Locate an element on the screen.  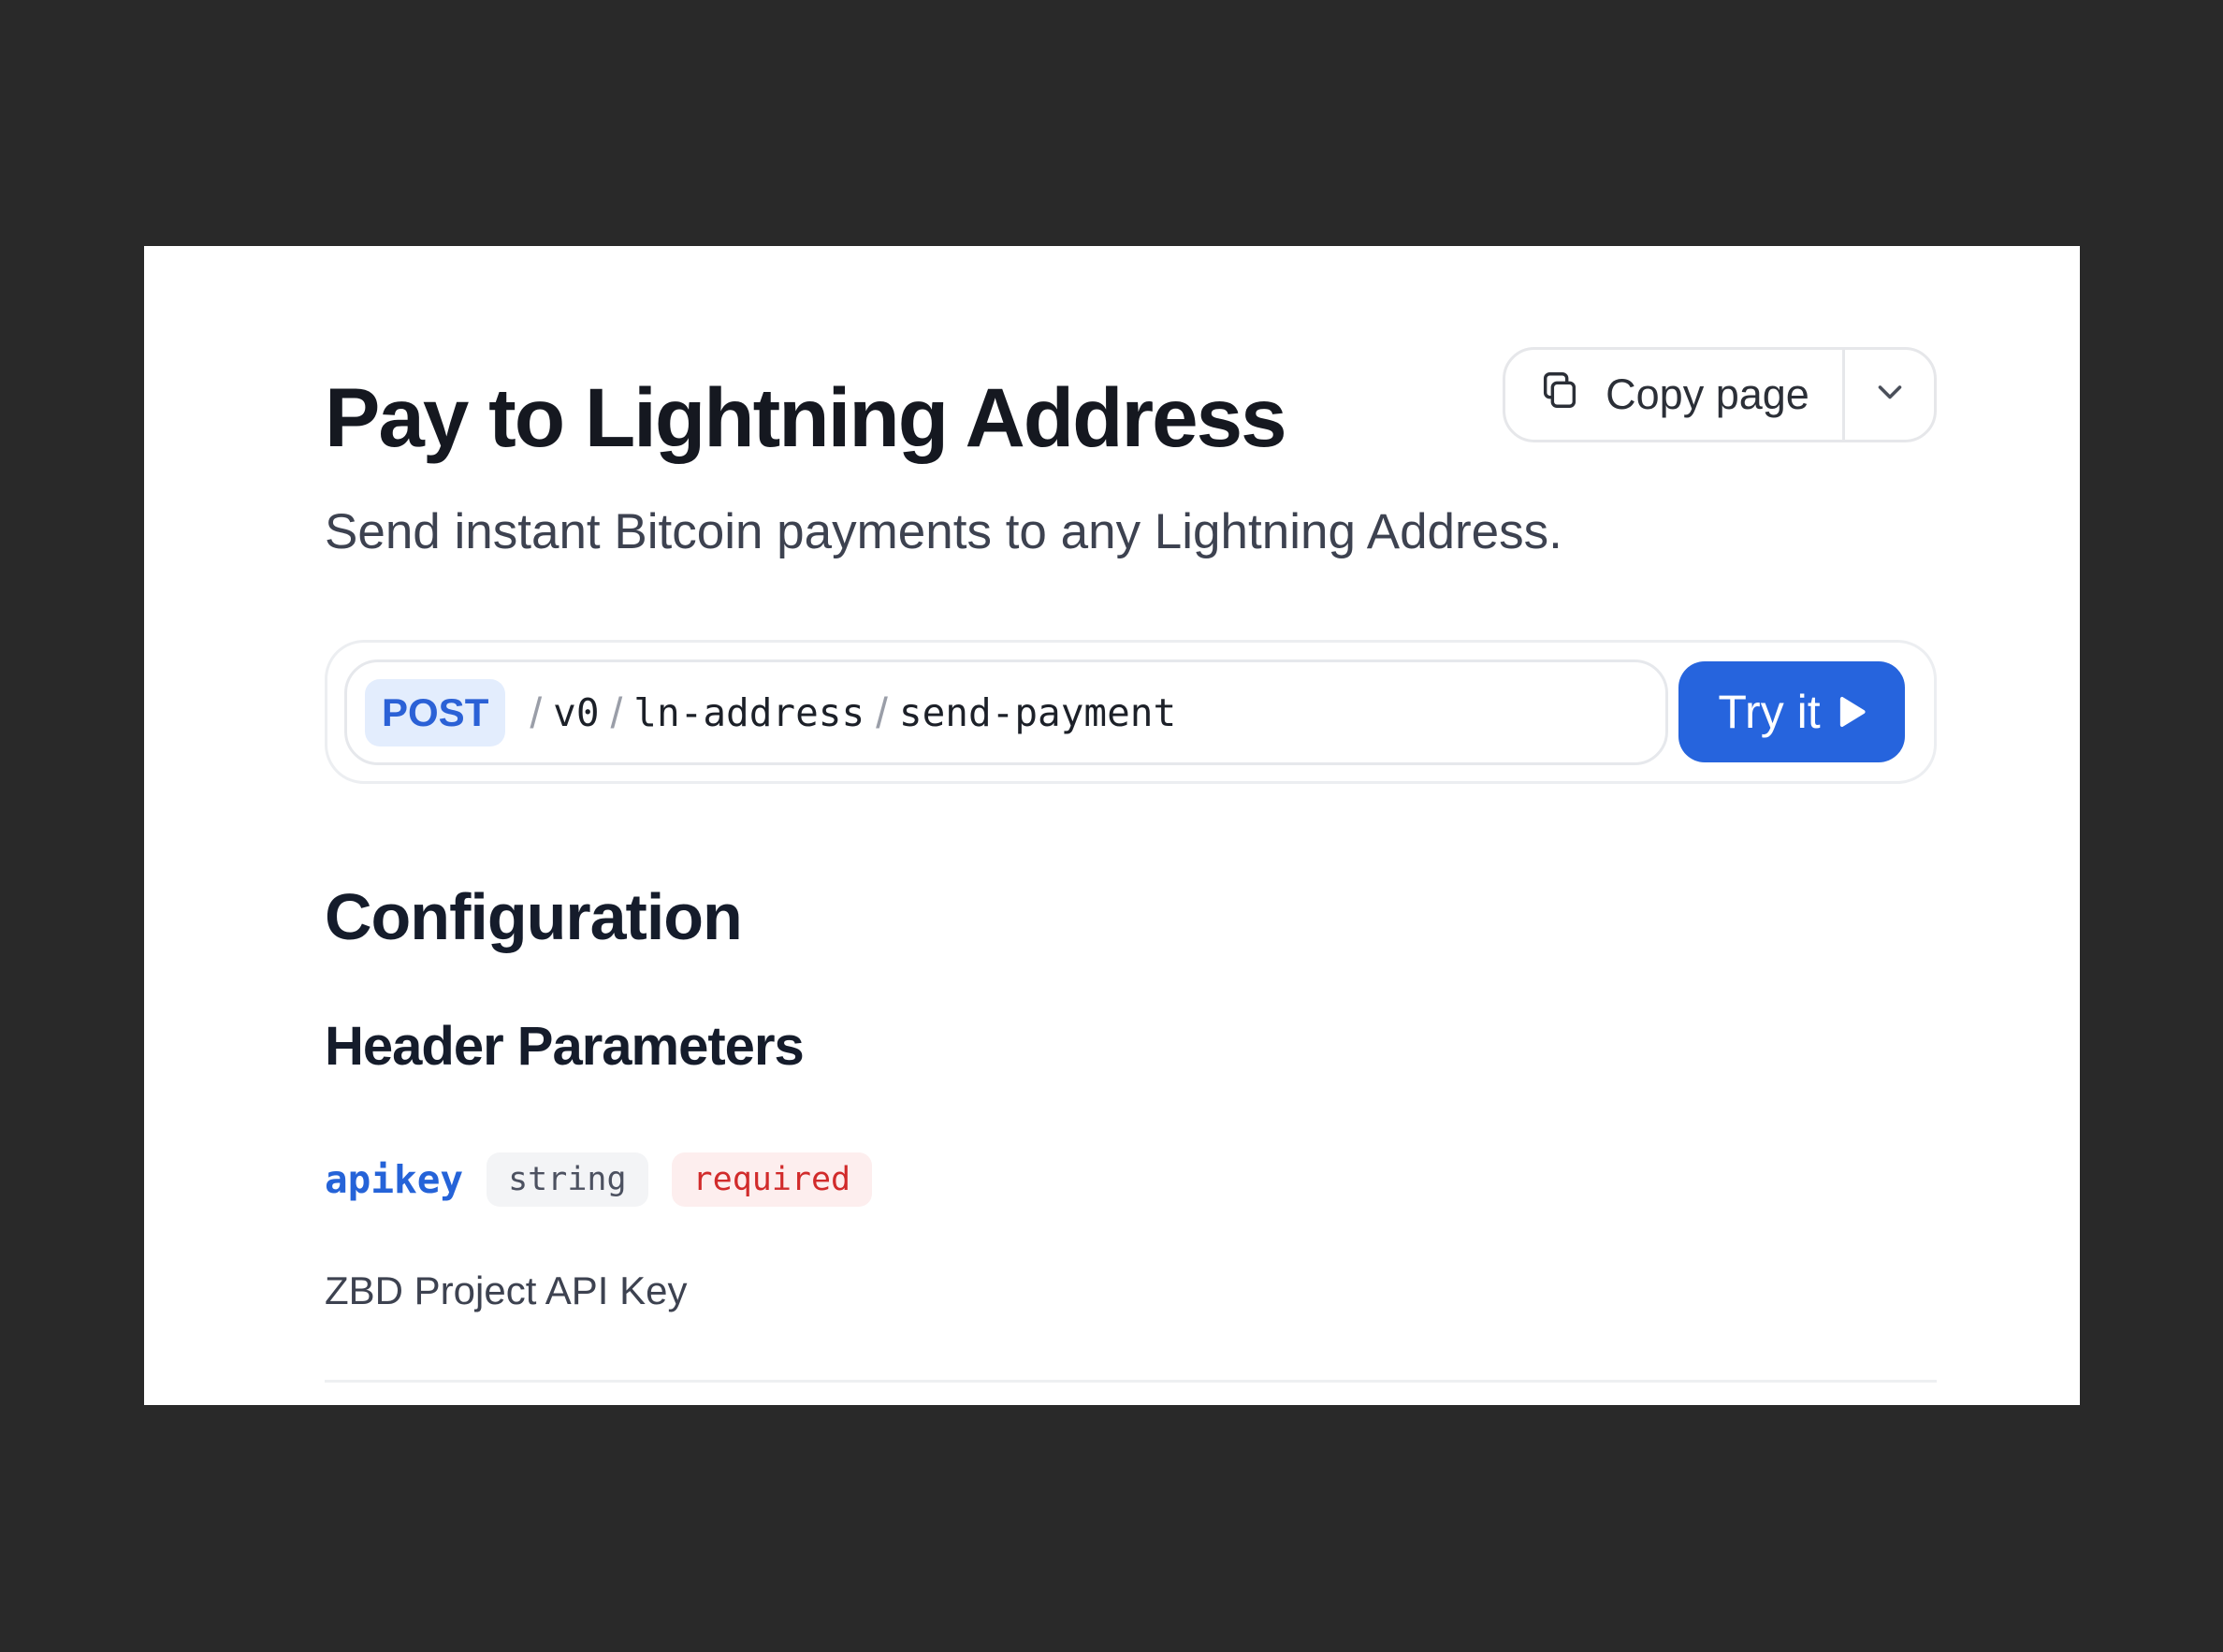
copy-page-button: Copy page is located at coordinates (1675, 395).